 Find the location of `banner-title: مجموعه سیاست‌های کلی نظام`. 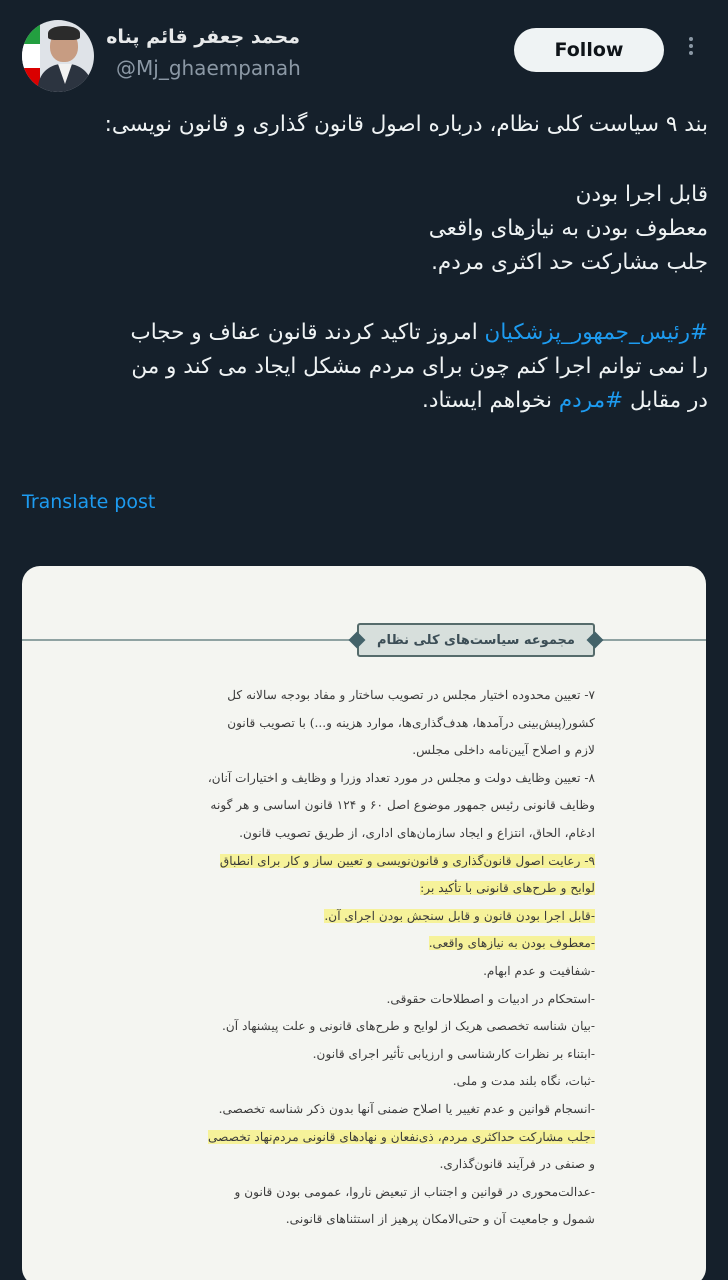

banner-title: مجموعه سیاست‌های کلی نظام is located at coordinates (476, 640).